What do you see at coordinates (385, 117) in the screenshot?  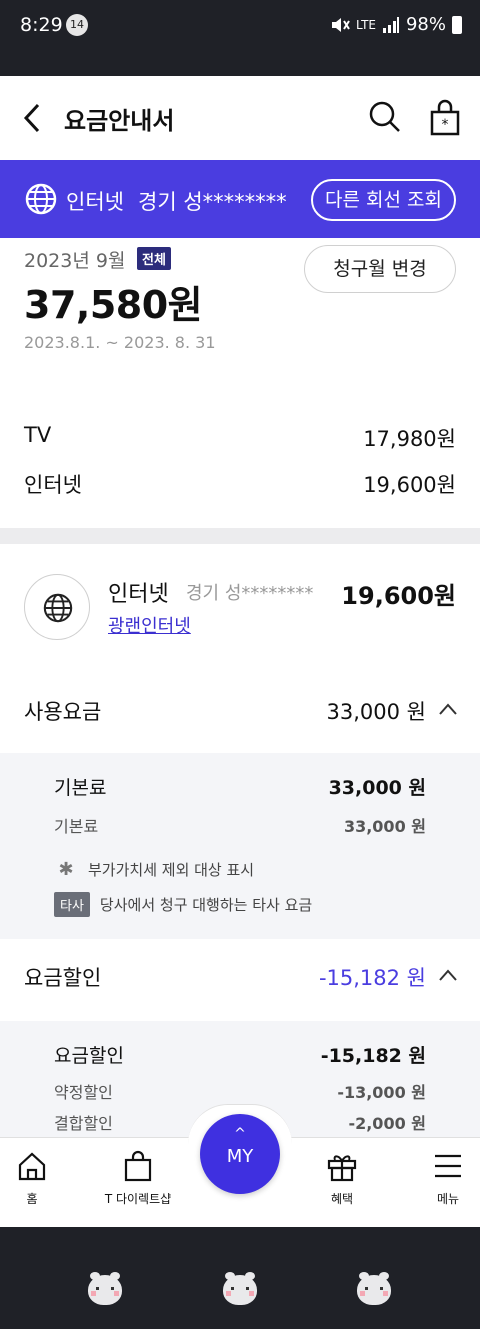 I see `search-icon` at bounding box center [385, 117].